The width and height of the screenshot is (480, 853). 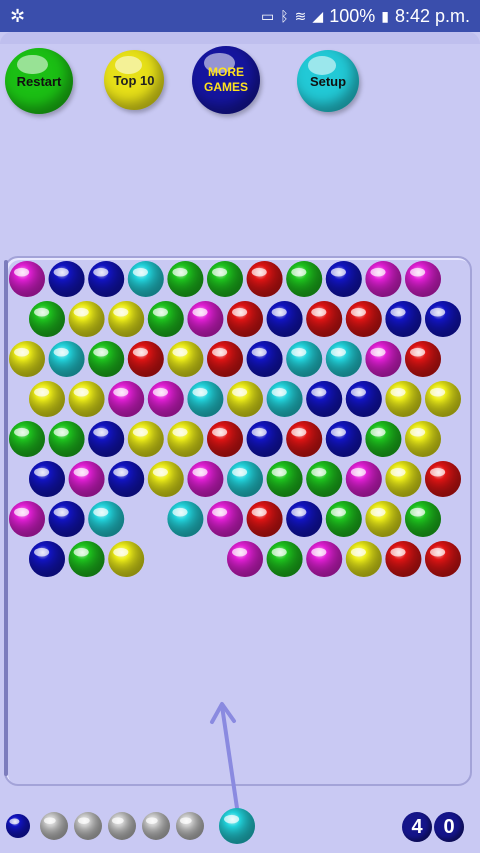 What do you see at coordinates (449, 827) in the screenshot?
I see `score-digit: 0` at bounding box center [449, 827].